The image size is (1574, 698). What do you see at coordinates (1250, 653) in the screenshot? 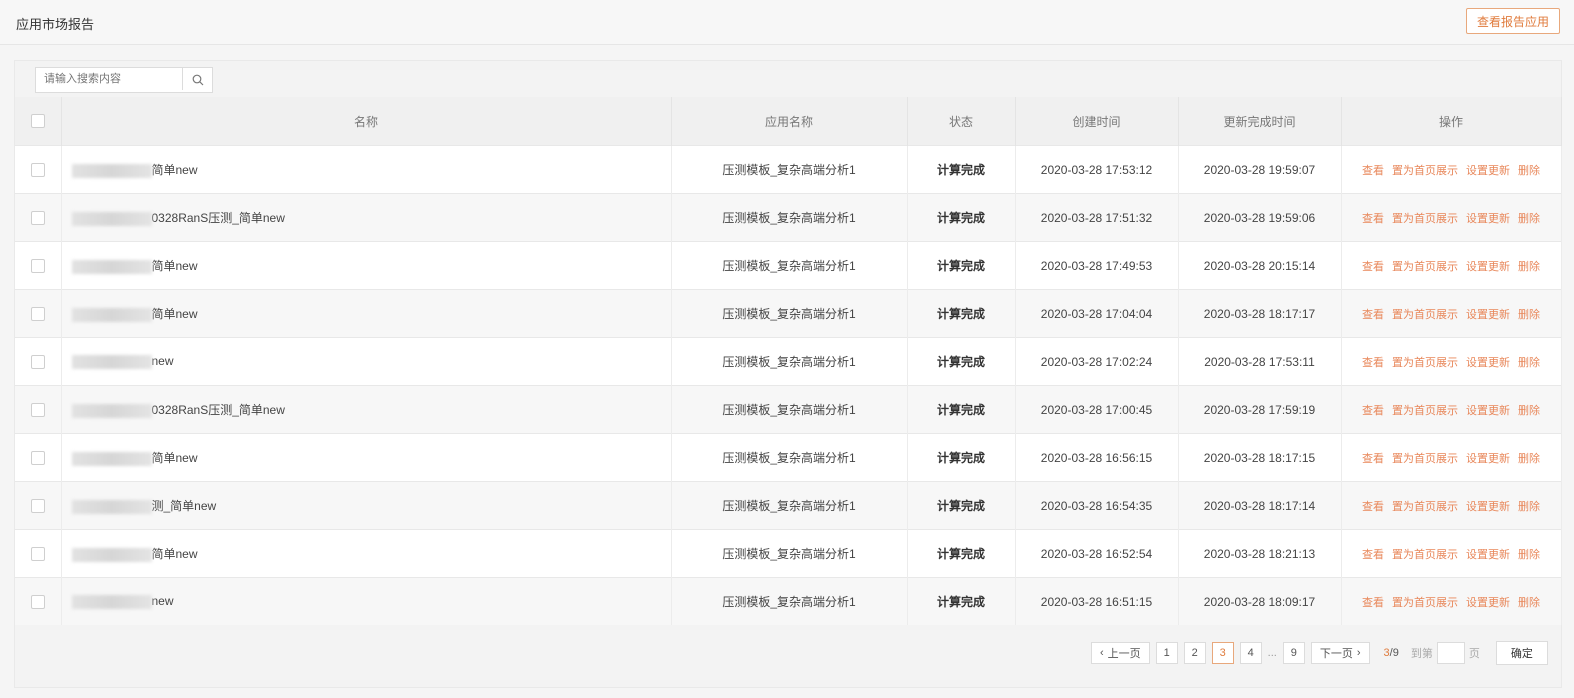
I see `page-button-4: 4` at bounding box center [1250, 653].